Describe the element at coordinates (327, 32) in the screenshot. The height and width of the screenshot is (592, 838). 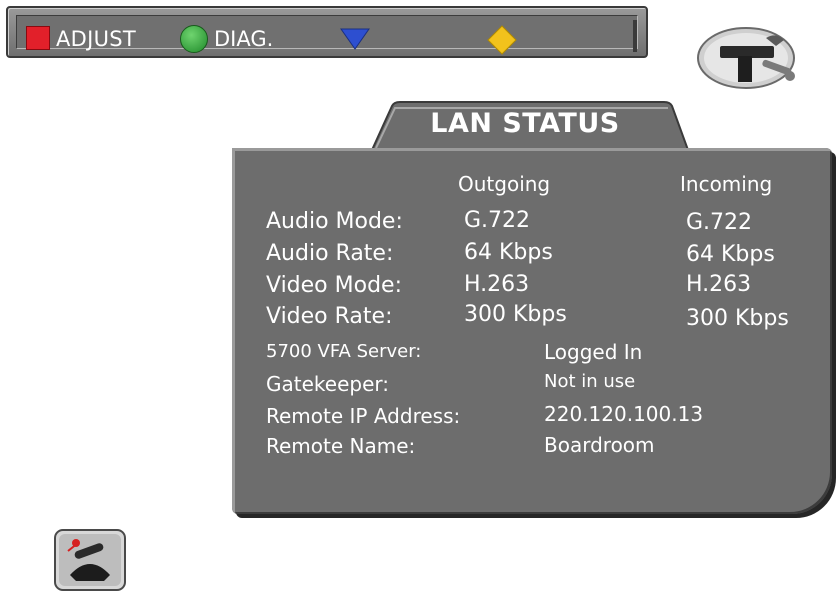
I see `color-key-toolbar: ADJUST DIAG.` at that location.